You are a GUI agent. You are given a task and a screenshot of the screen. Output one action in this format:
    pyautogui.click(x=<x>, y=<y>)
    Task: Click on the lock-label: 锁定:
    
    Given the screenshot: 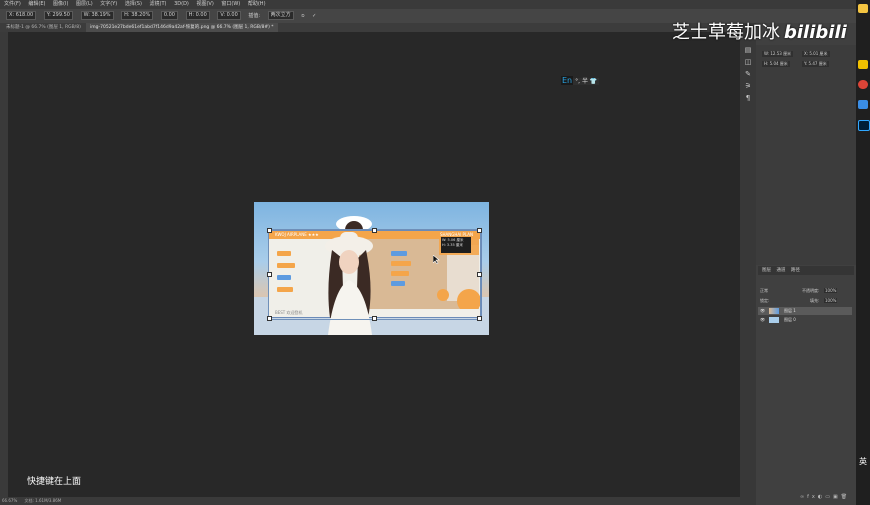 What is the action you would take?
    pyautogui.click(x=765, y=300)
    